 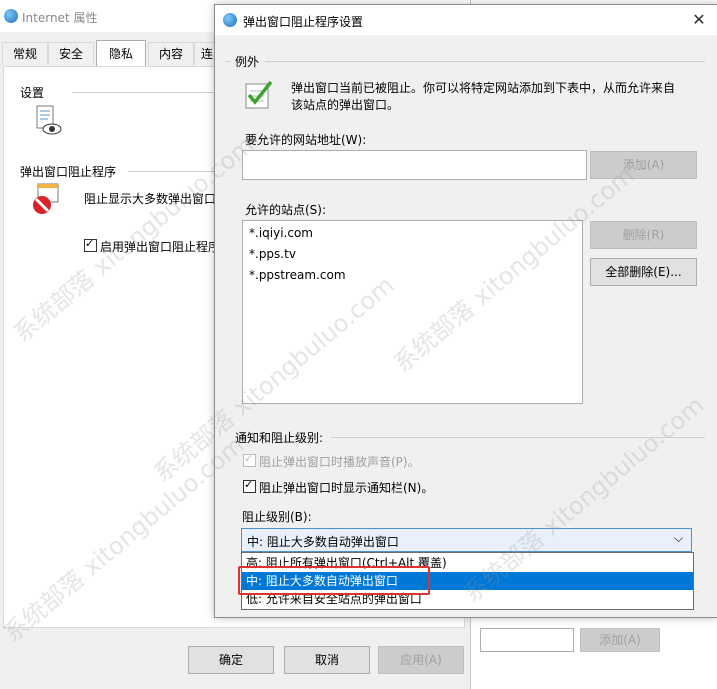 I want to click on exceptions-description-line2: 该站点的弹出窗口。, so click(x=345, y=105).